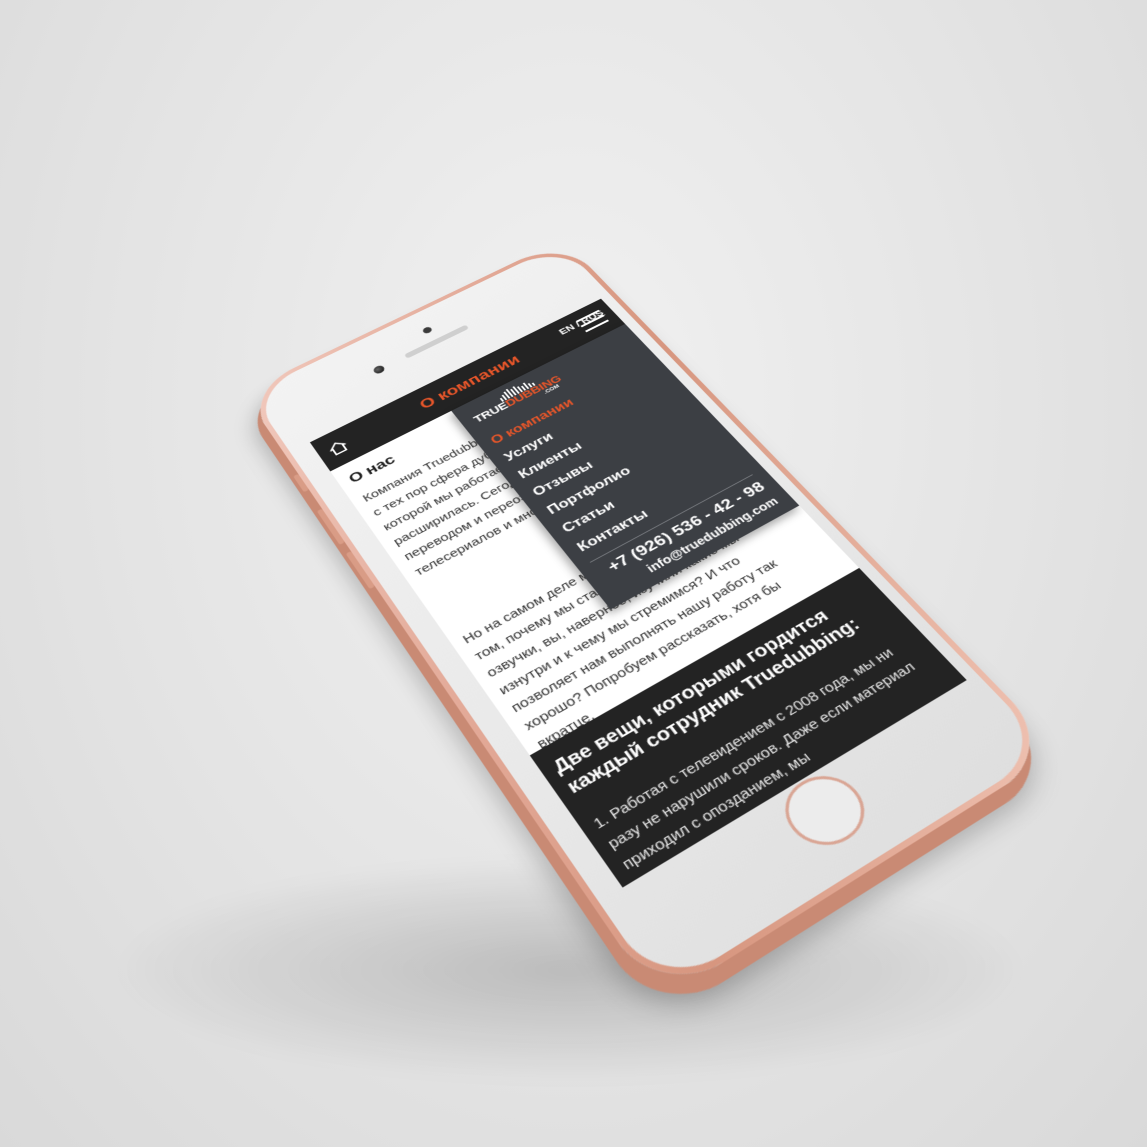 The image size is (1147, 1147). What do you see at coordinates (515, 400) in the screenshot?
I see `site-logo: TRUEDUBBING .COM` at bounding box center [515, 400].